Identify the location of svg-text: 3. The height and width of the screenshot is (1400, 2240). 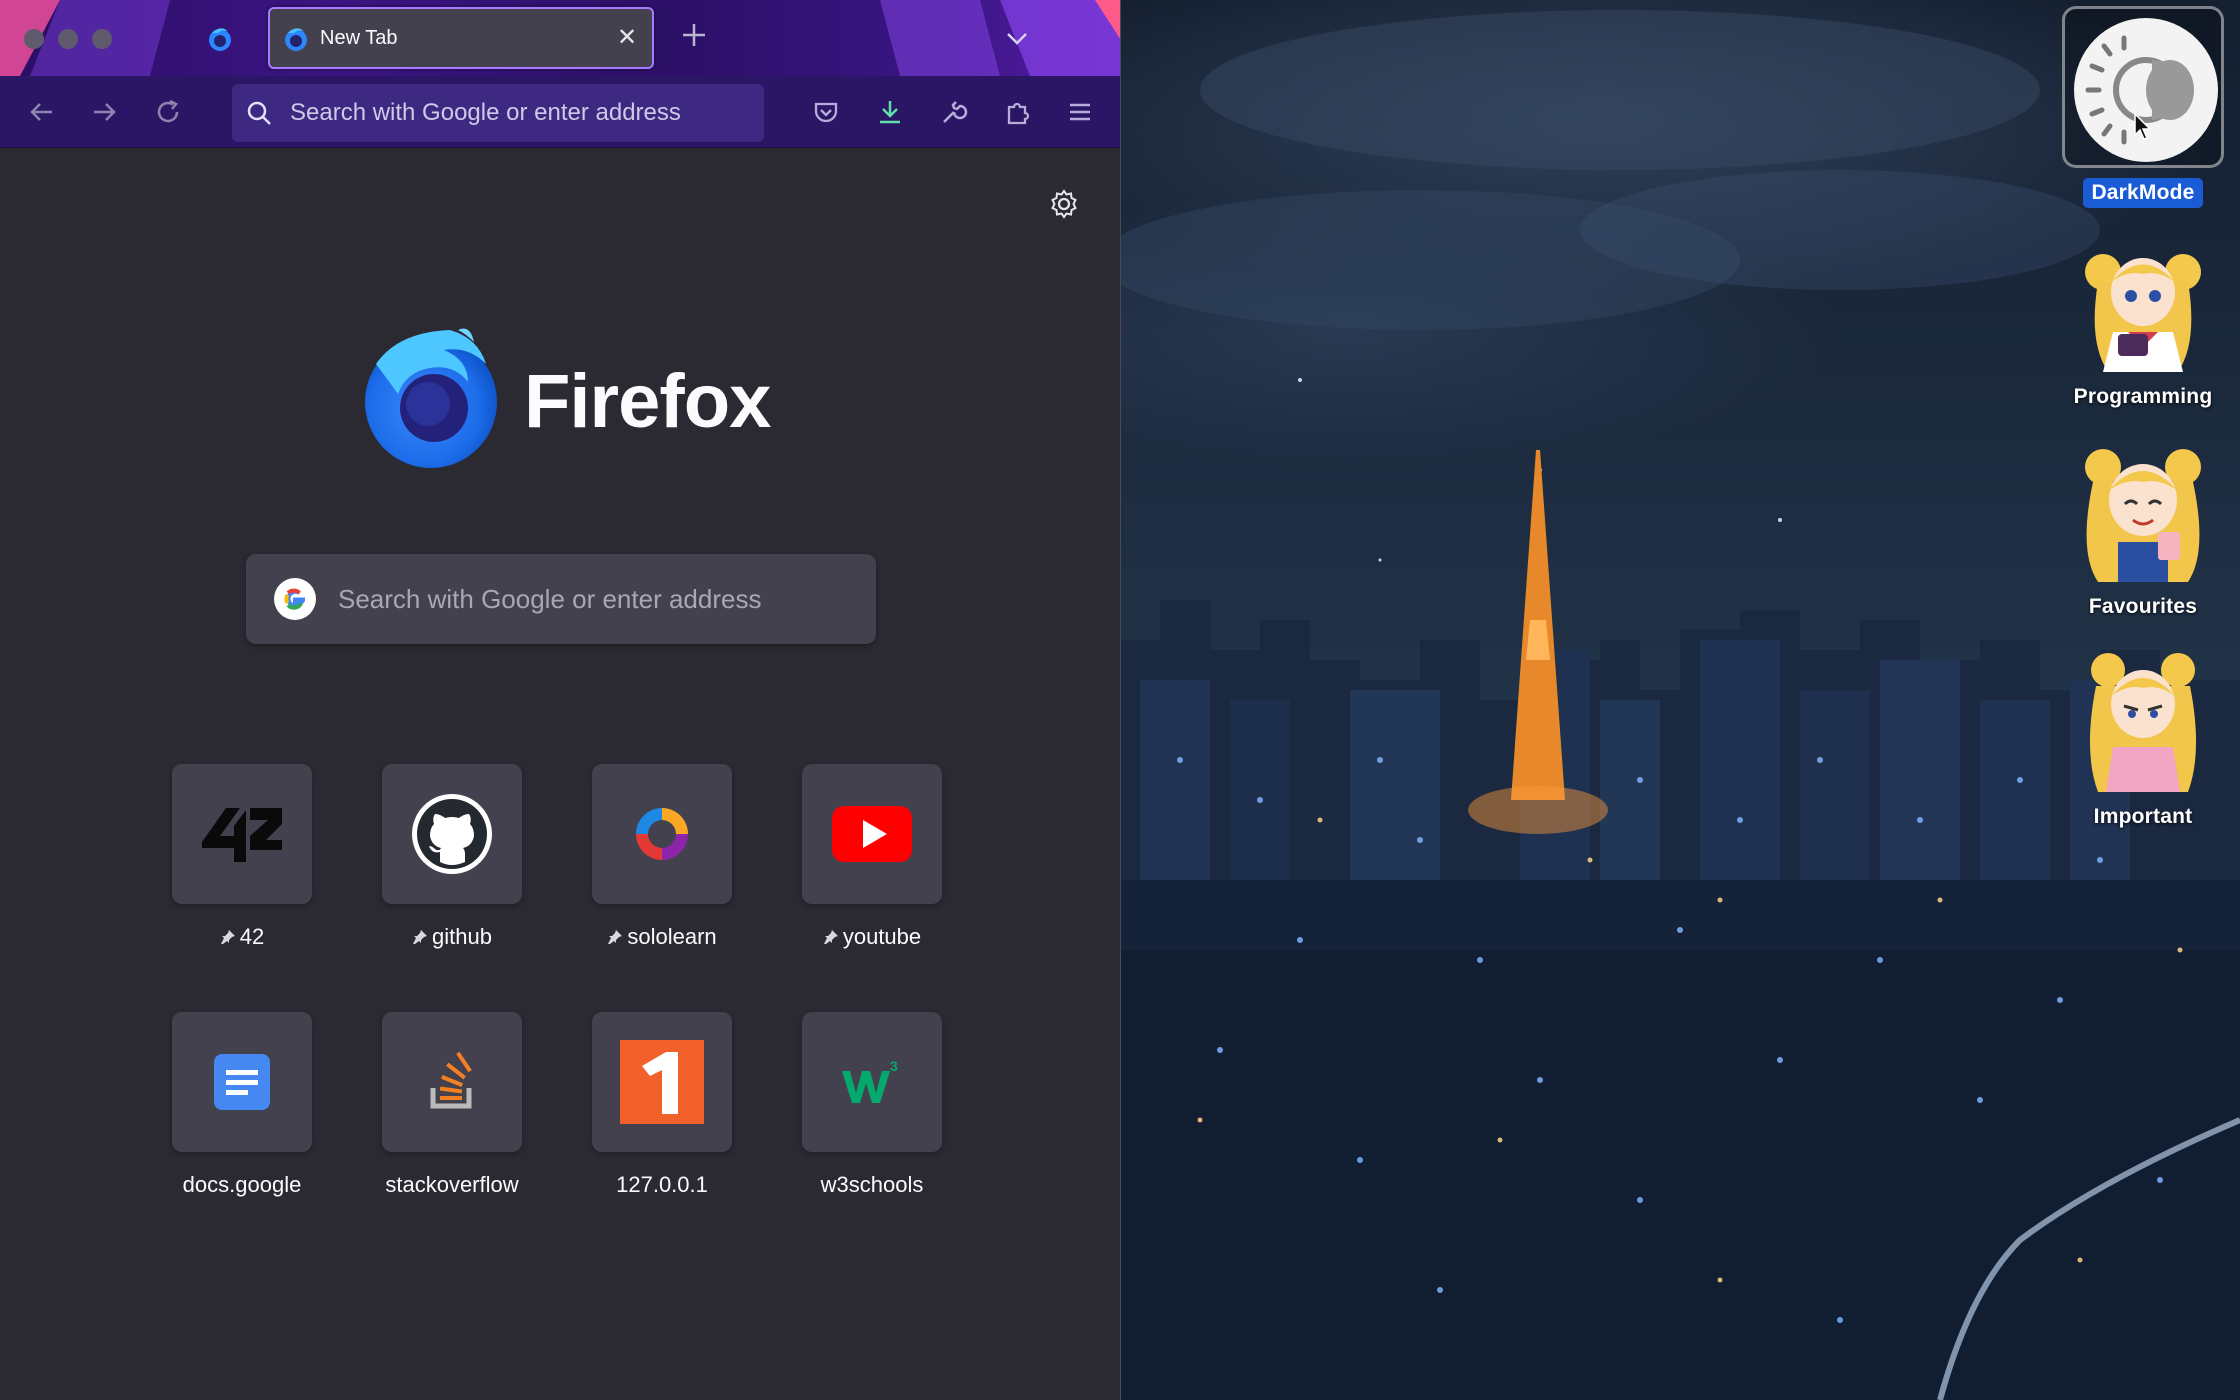
(894, 1066).